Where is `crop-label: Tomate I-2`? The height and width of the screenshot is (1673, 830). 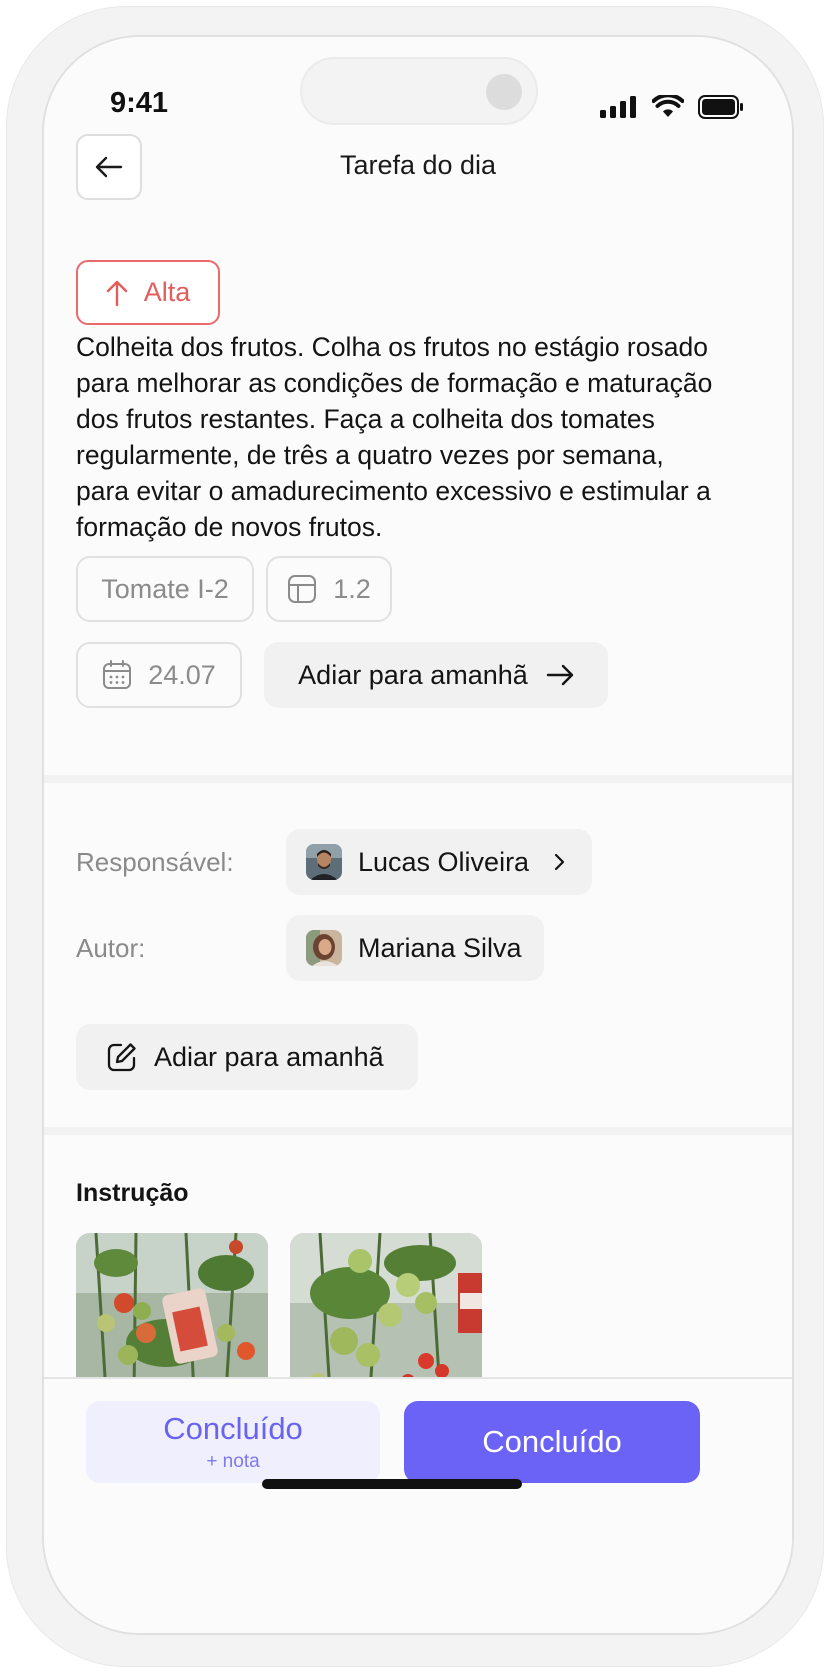 crop-label: Tomate I-2 is located at coordinates (165, 588).